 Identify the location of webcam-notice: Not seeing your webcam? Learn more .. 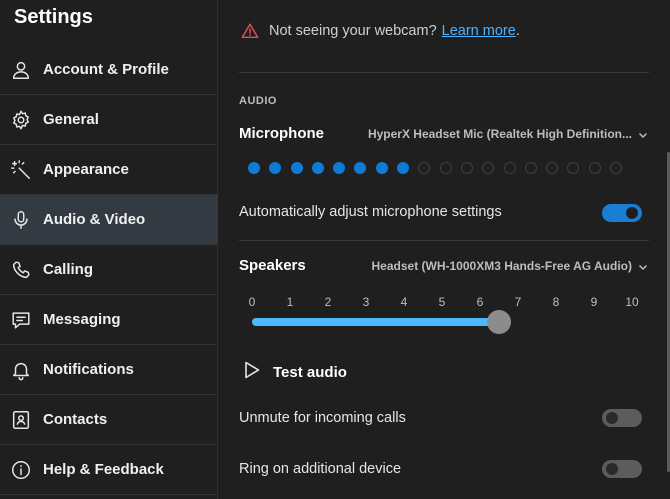
(380, 31).